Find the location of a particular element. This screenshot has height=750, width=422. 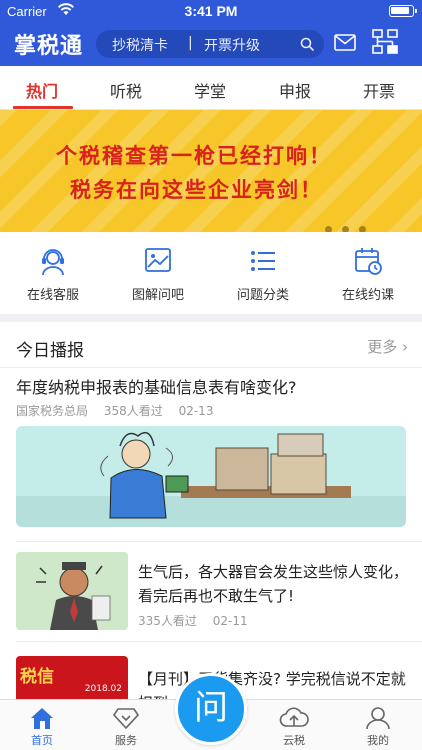

battery-icon is located at coordinates (403, 11).